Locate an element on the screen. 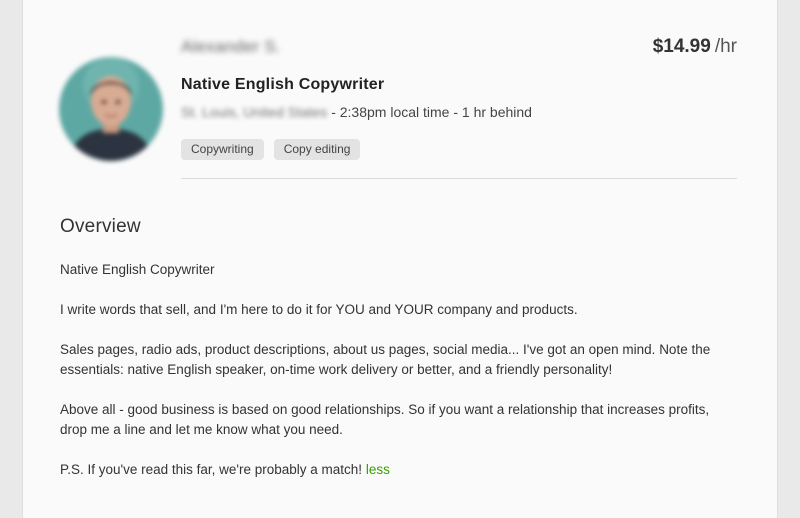  profile-title: Native English Copywriter is located at coordinates (283, 84).